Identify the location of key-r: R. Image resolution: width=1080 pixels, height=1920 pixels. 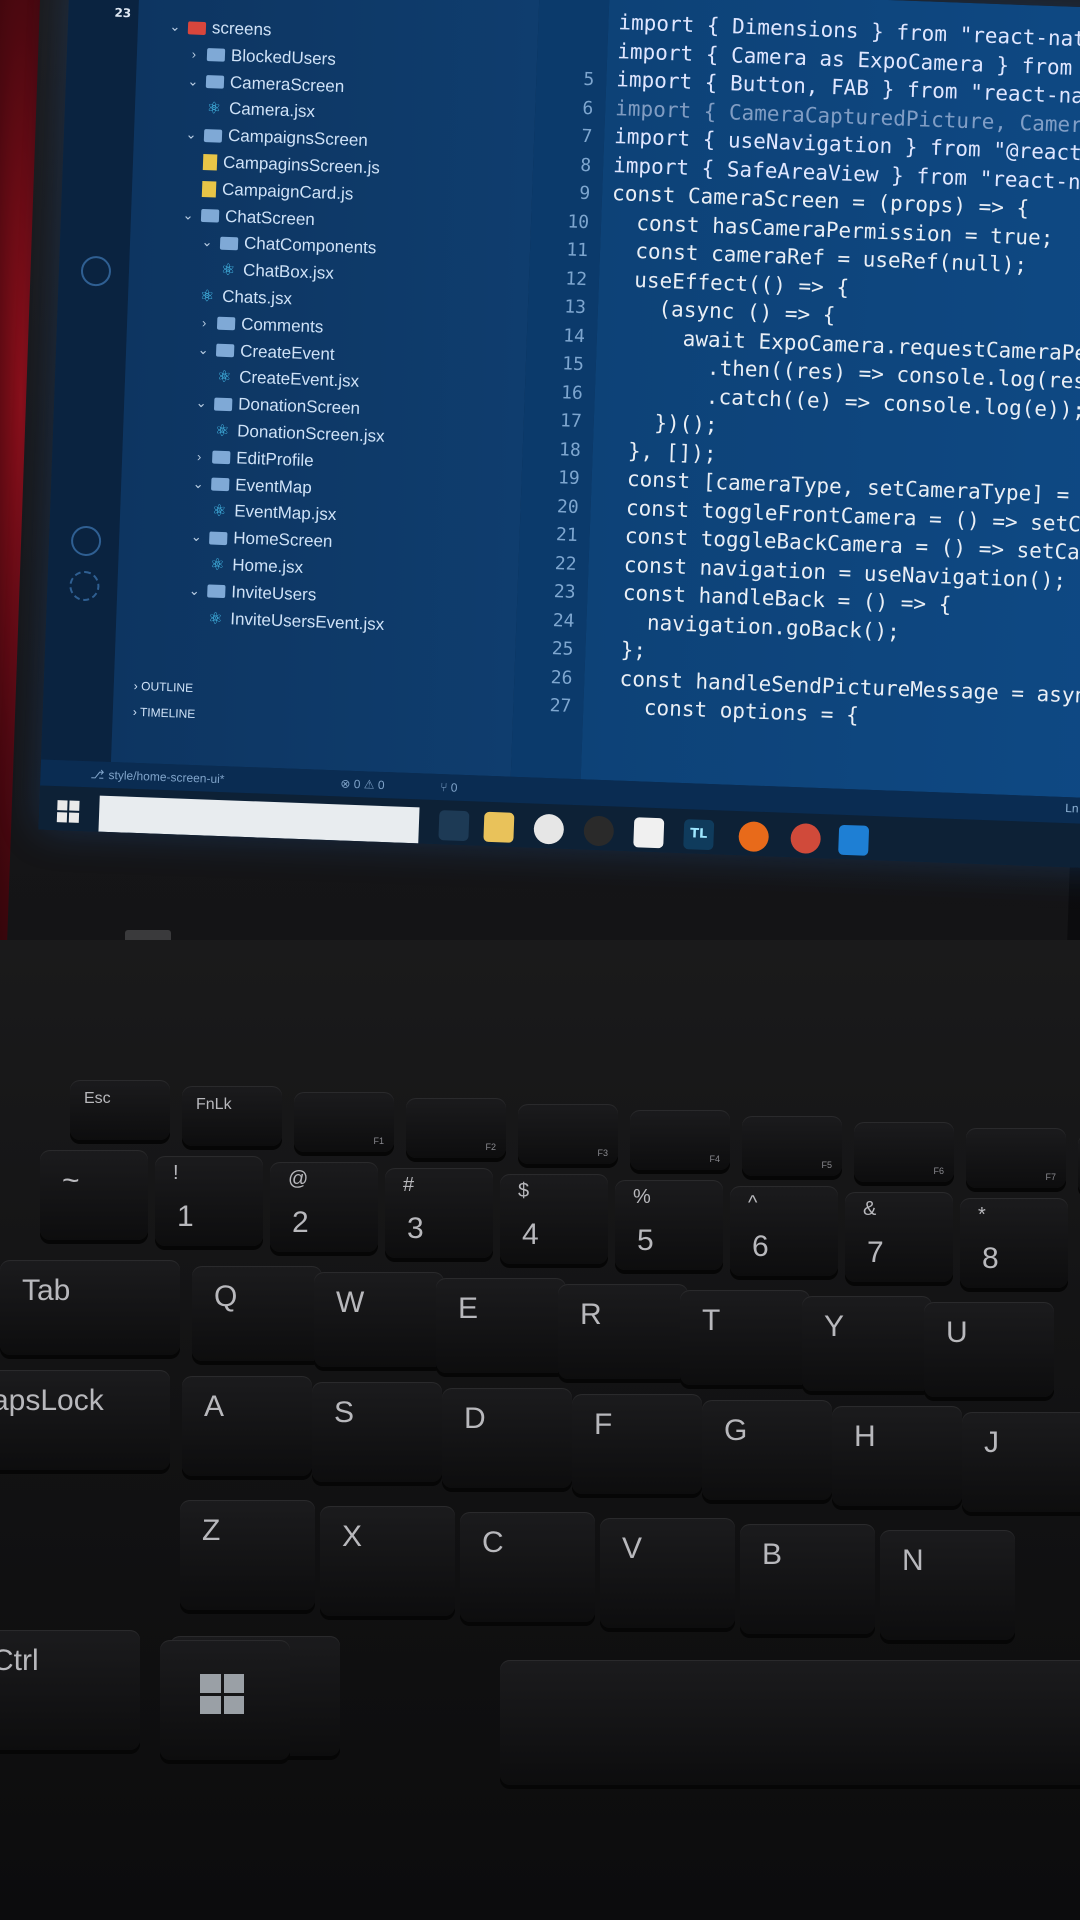
(623, 1331).